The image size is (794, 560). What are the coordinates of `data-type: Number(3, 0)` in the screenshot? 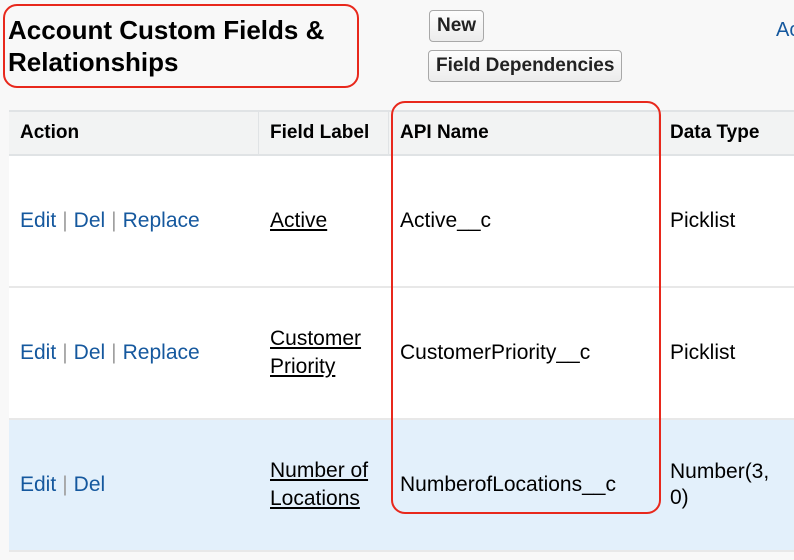 It's located at (720, 484).